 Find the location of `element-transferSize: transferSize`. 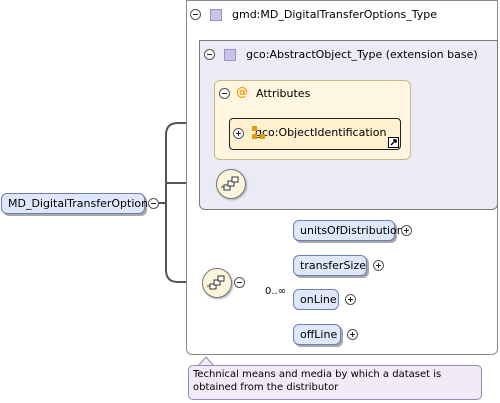

element-transferSize: transferSize is located at coordinates (330, 265).